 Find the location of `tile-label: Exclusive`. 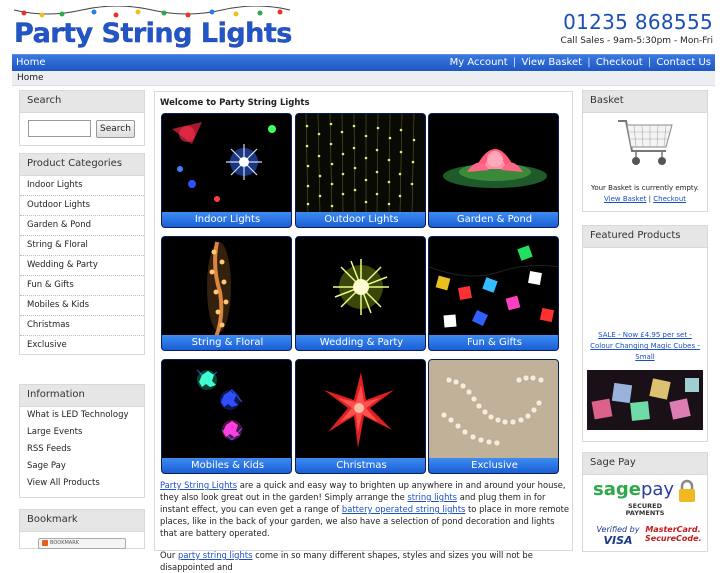

tile-label: Exclusive is located at coordinates (493, 465).